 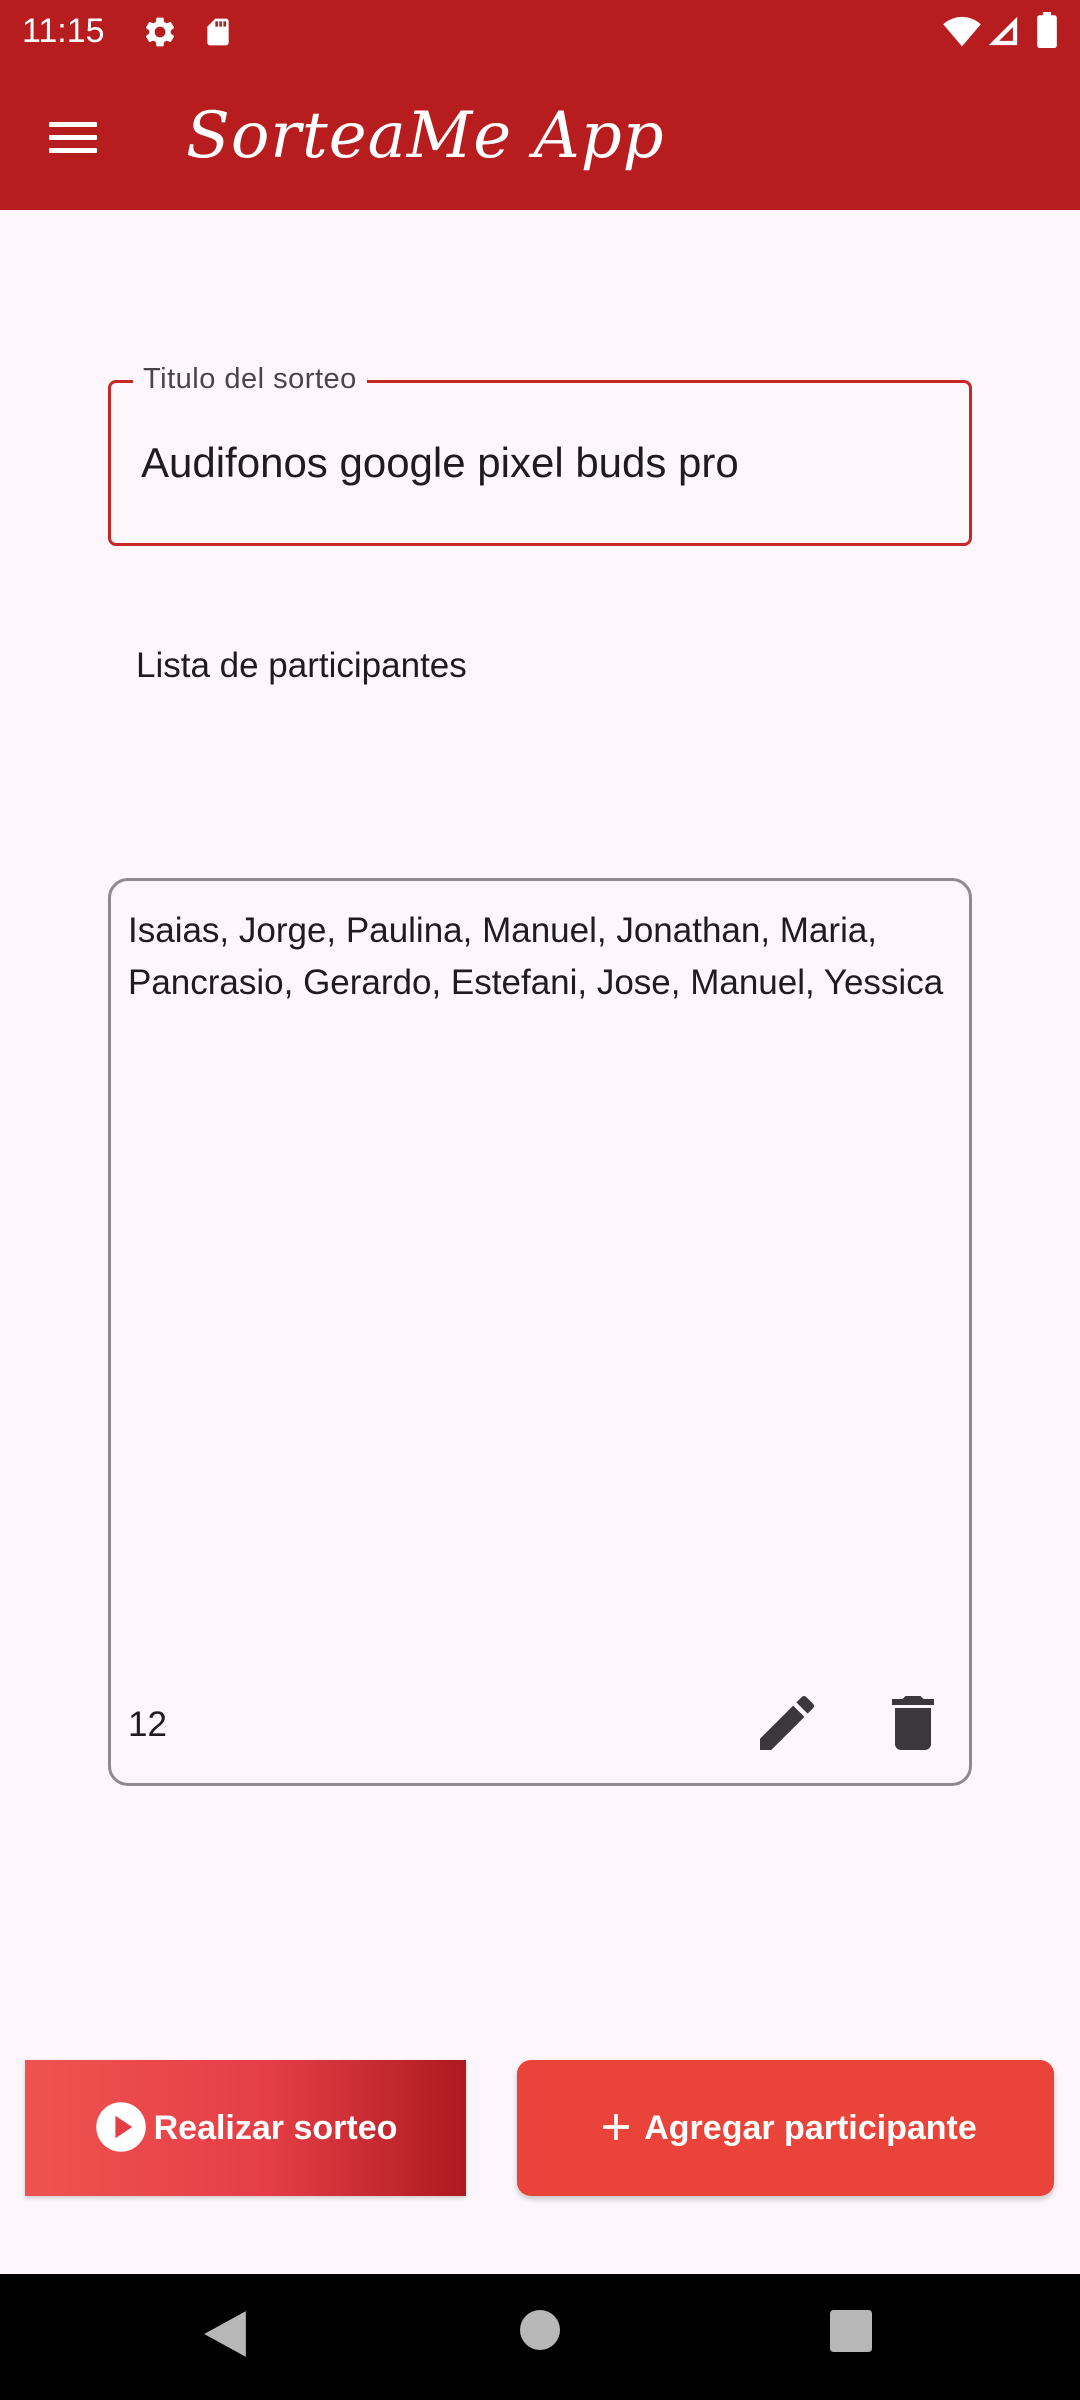 What do you see at coordinates (73, 138) in the screenshot?
I see `menu-icon` at bounding box center [73, 138].